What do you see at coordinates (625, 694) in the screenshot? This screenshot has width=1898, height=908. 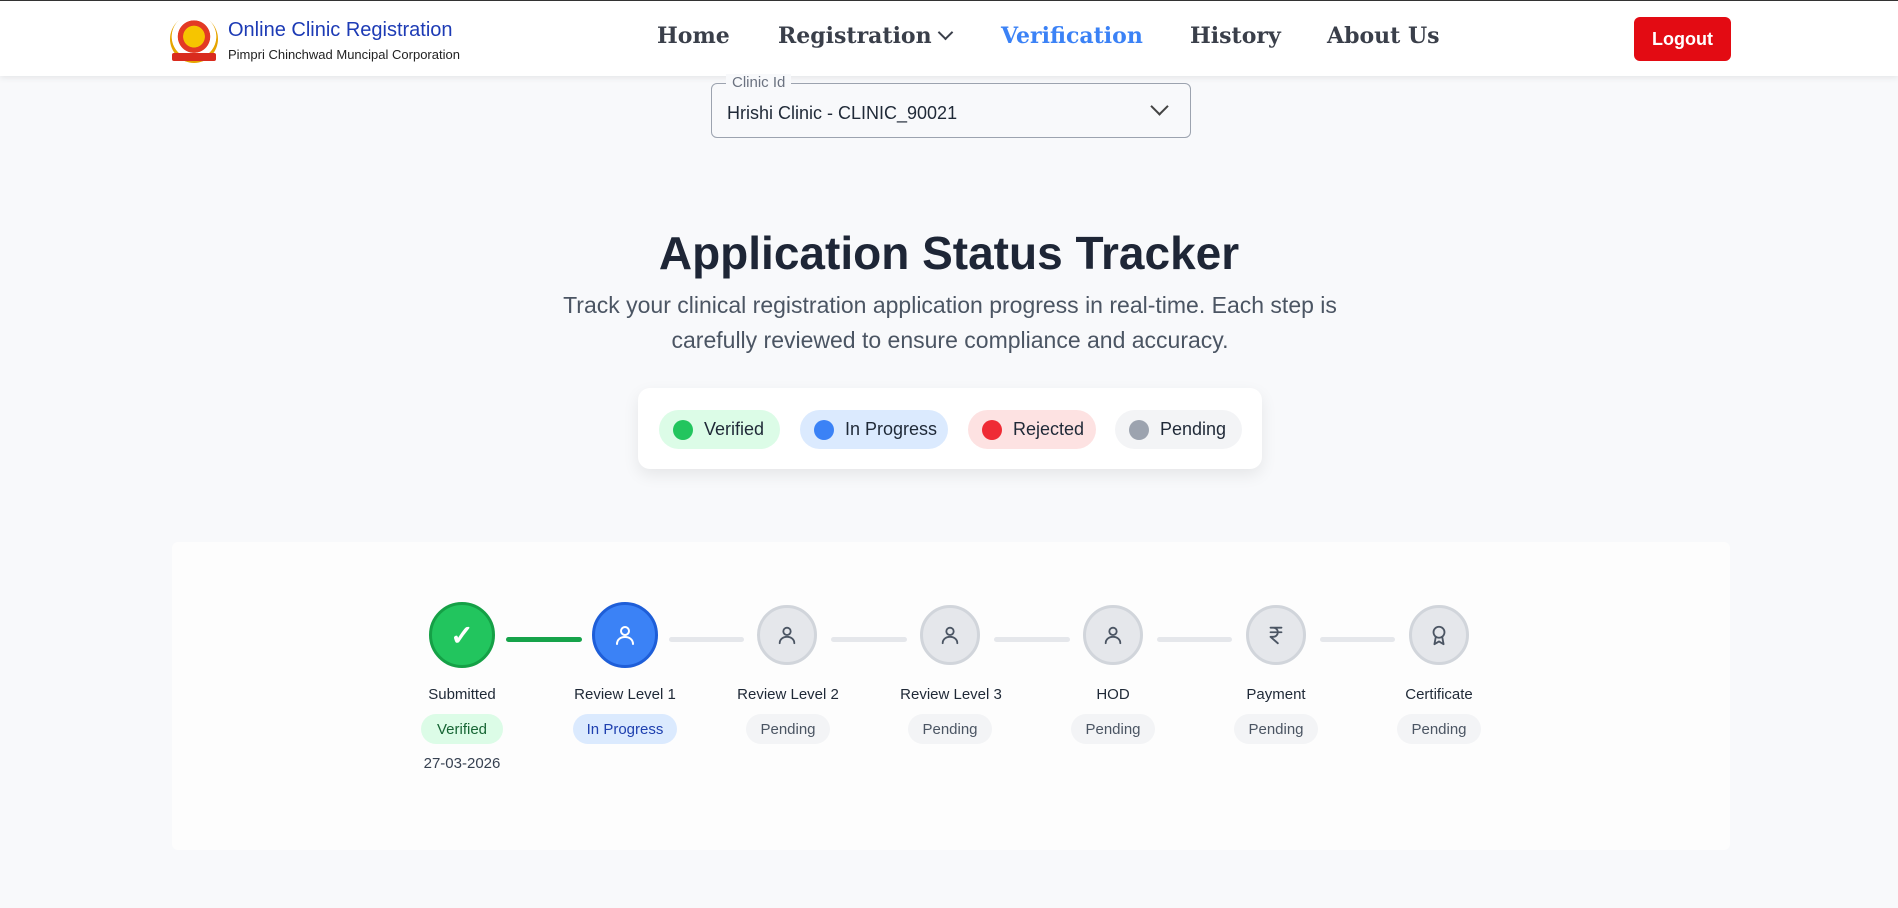 I see `step-label: Review Level 1` at bounding box center [625, 694].